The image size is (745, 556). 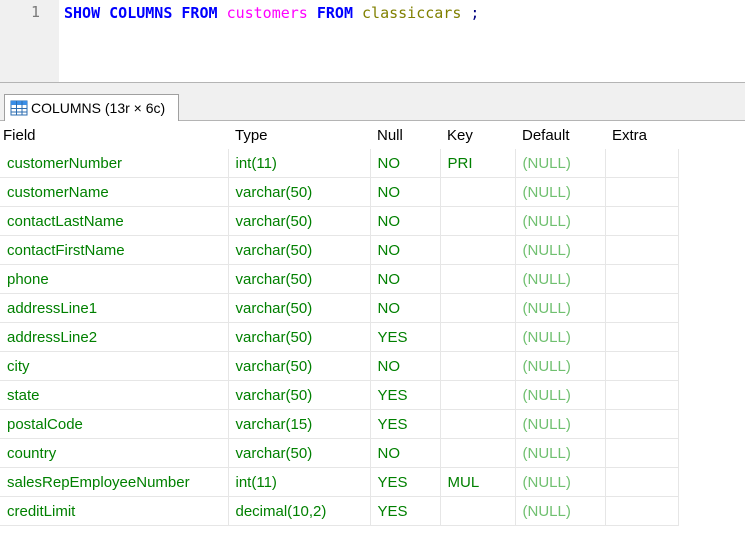 What do you see at coordinates (299, 424) in the screenshot?
I see `cell-type: varchar(15)` at bounding box center [299, 424].